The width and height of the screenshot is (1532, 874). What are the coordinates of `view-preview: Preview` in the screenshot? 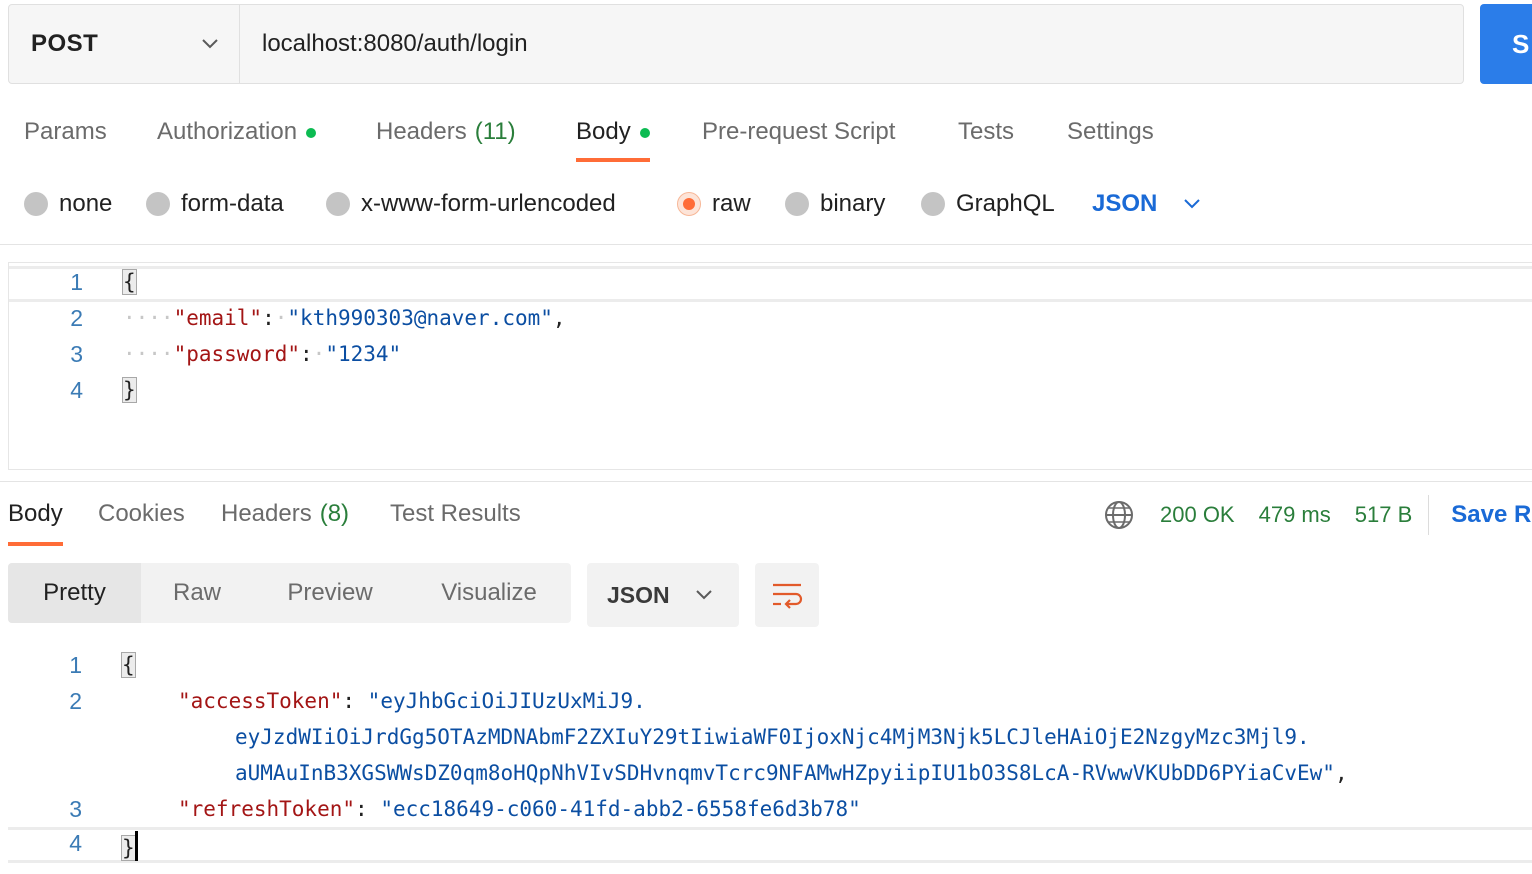 It's located at (330, 593).